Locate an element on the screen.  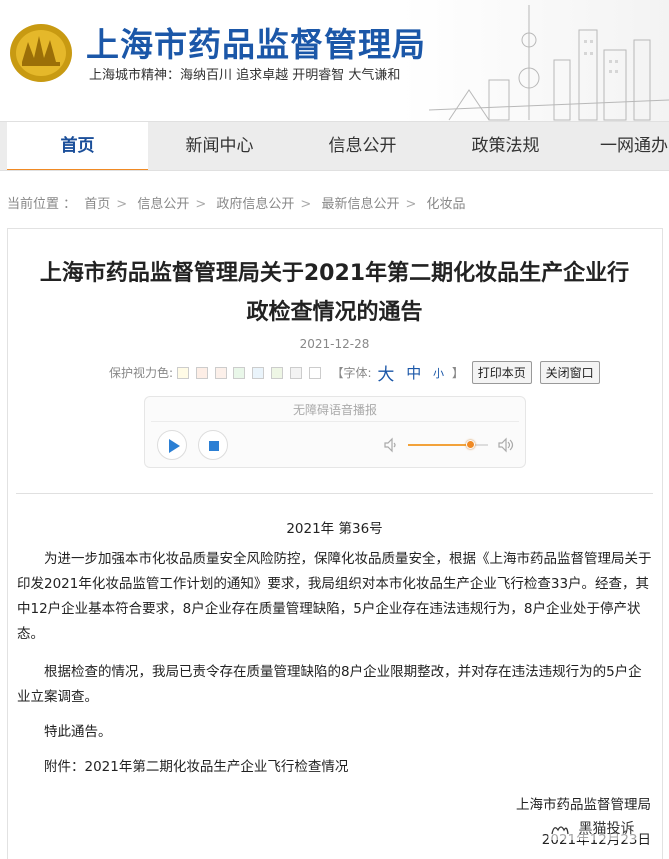
watermark: 黑猫投诉 is located at coordinates (592, 829).